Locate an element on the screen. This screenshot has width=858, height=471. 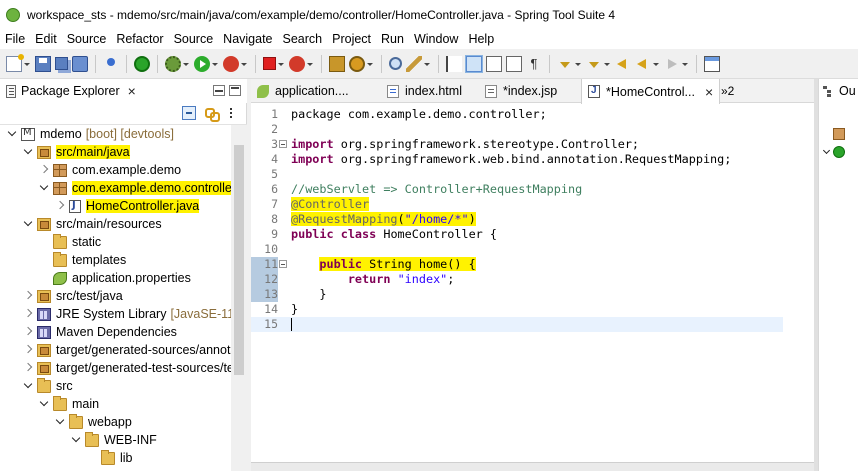
menu-run: Run is located at coordinates (392, 39).